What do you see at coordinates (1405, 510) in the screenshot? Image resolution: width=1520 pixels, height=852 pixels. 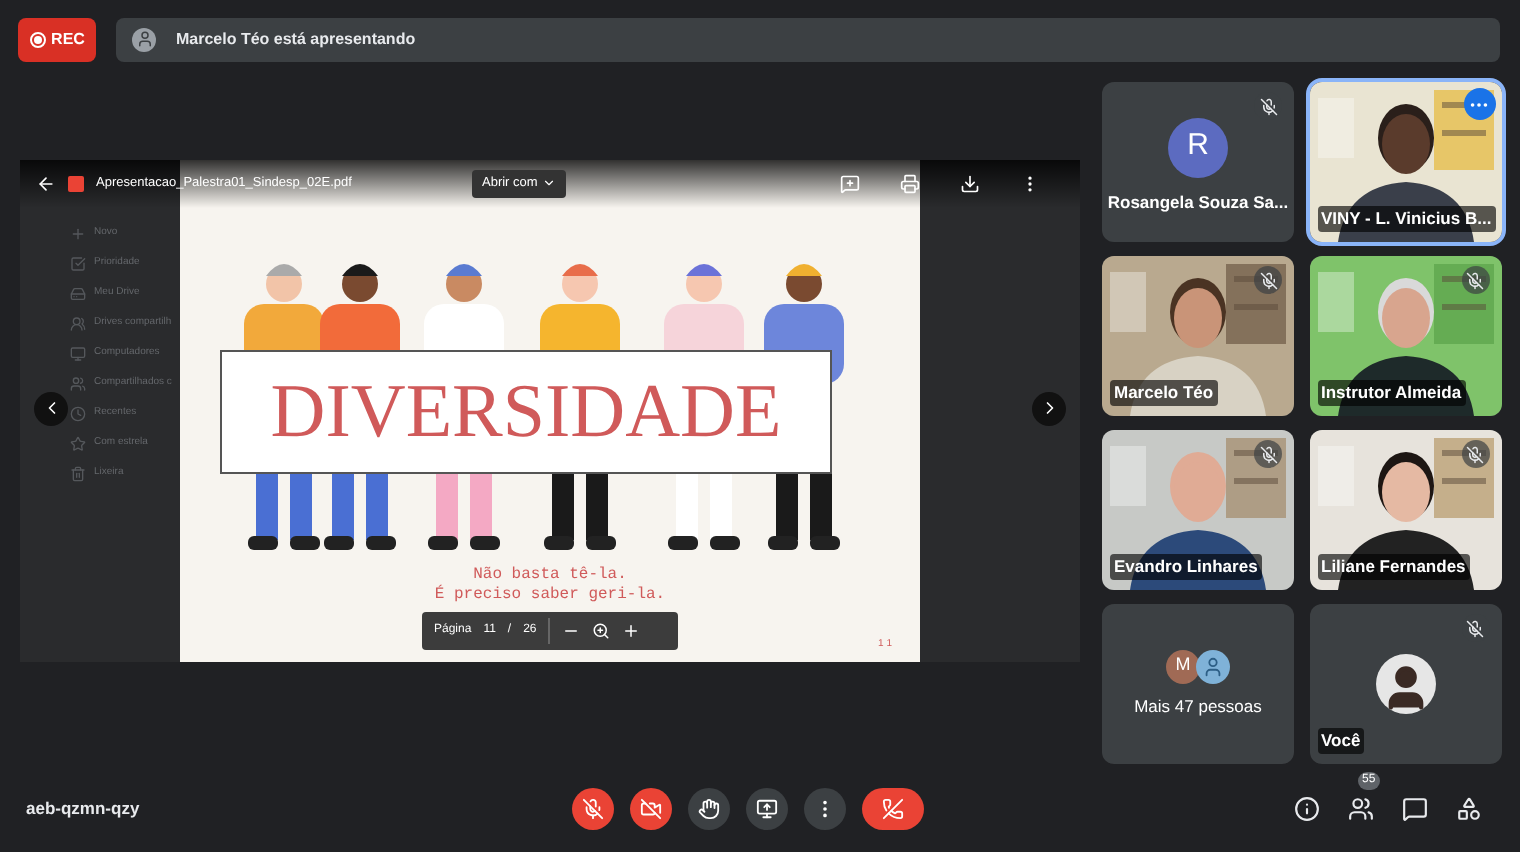 I see `participant-tile: Liliane Fernandes` at bounding box center [1405, 510].